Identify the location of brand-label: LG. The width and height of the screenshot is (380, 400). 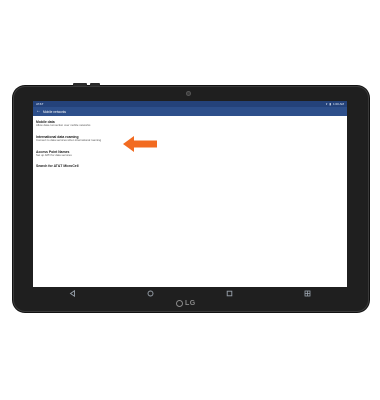
(190, 303).